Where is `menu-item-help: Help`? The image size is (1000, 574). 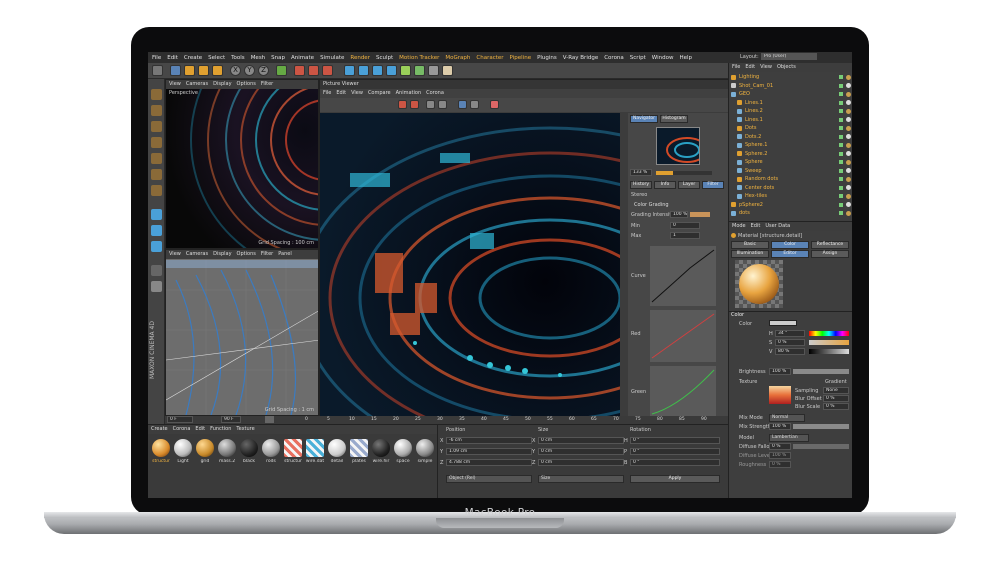
menu-item-help: Help is located at coordinates (685, 58).